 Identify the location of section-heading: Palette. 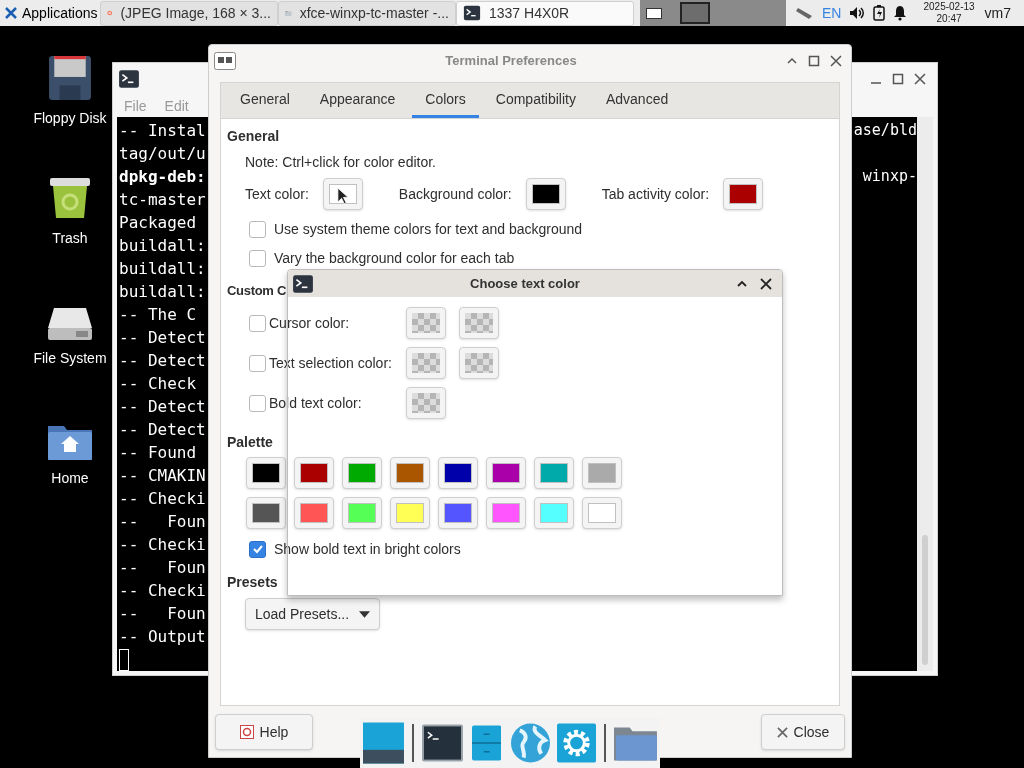
(250, 442).